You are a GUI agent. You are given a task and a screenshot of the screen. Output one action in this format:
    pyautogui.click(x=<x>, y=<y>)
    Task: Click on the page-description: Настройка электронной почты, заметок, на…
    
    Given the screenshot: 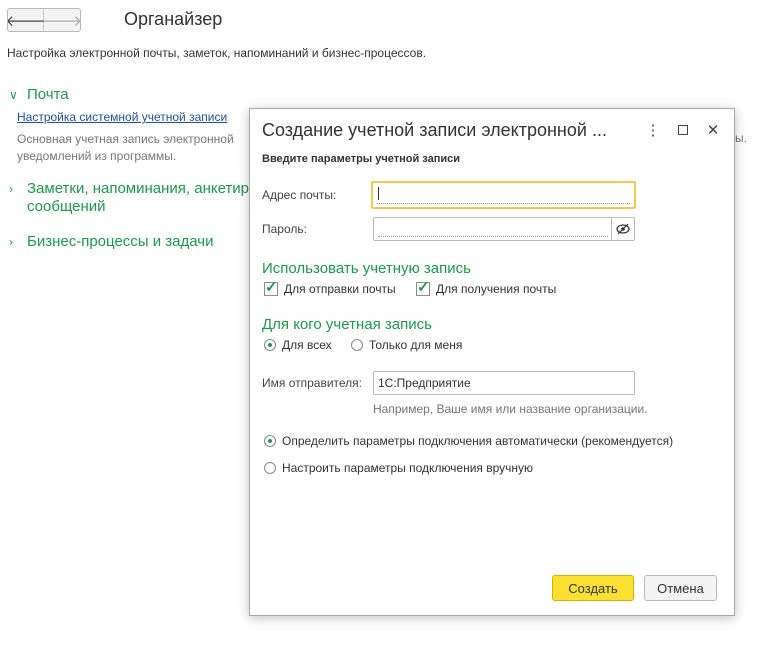 What is the action you would take?
    pyautogui.click(x=217, y=53)
    